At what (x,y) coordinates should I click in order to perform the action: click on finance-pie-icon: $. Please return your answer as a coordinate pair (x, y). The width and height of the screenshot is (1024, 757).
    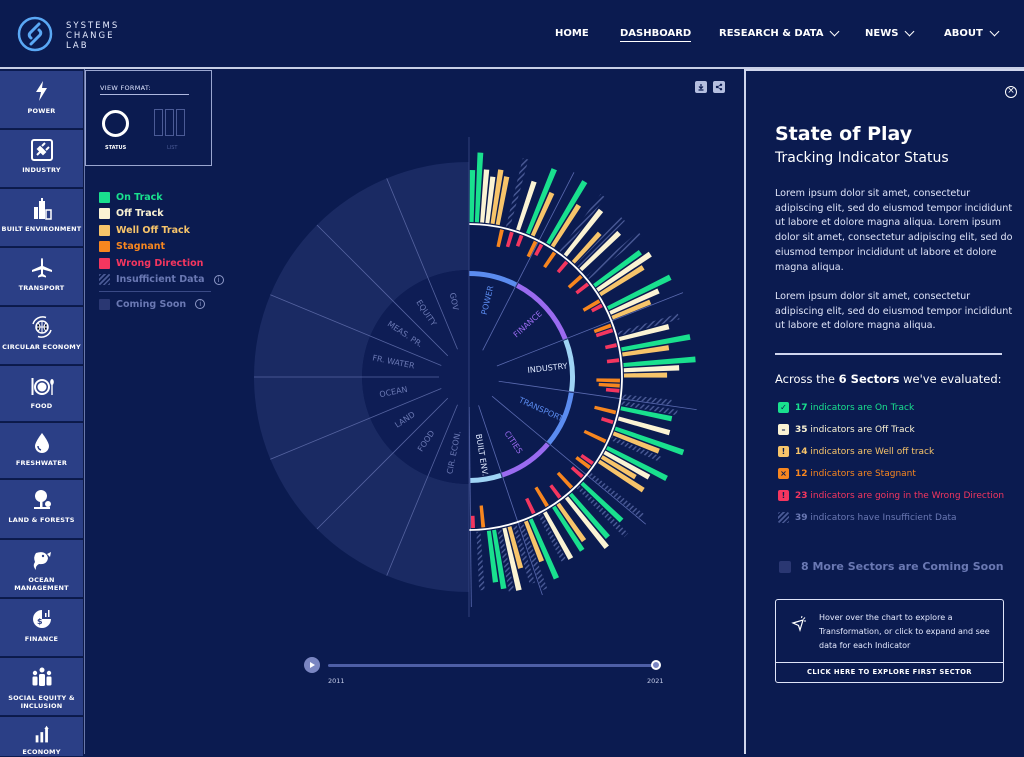
    Looking at the image, I should click on (41, 619).